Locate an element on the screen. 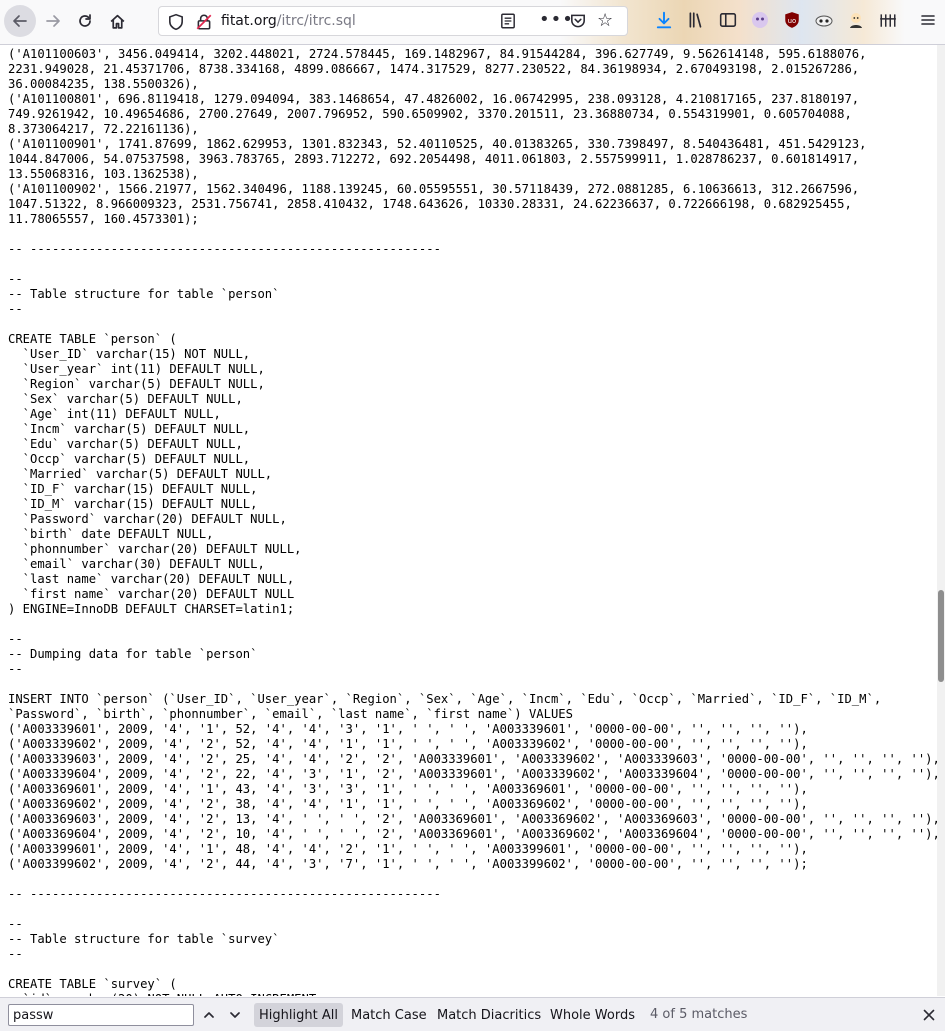 Image resolution: width=945 pixels, height=1031 pixels. extension-avatar-button is located at coordinates (760, 20).